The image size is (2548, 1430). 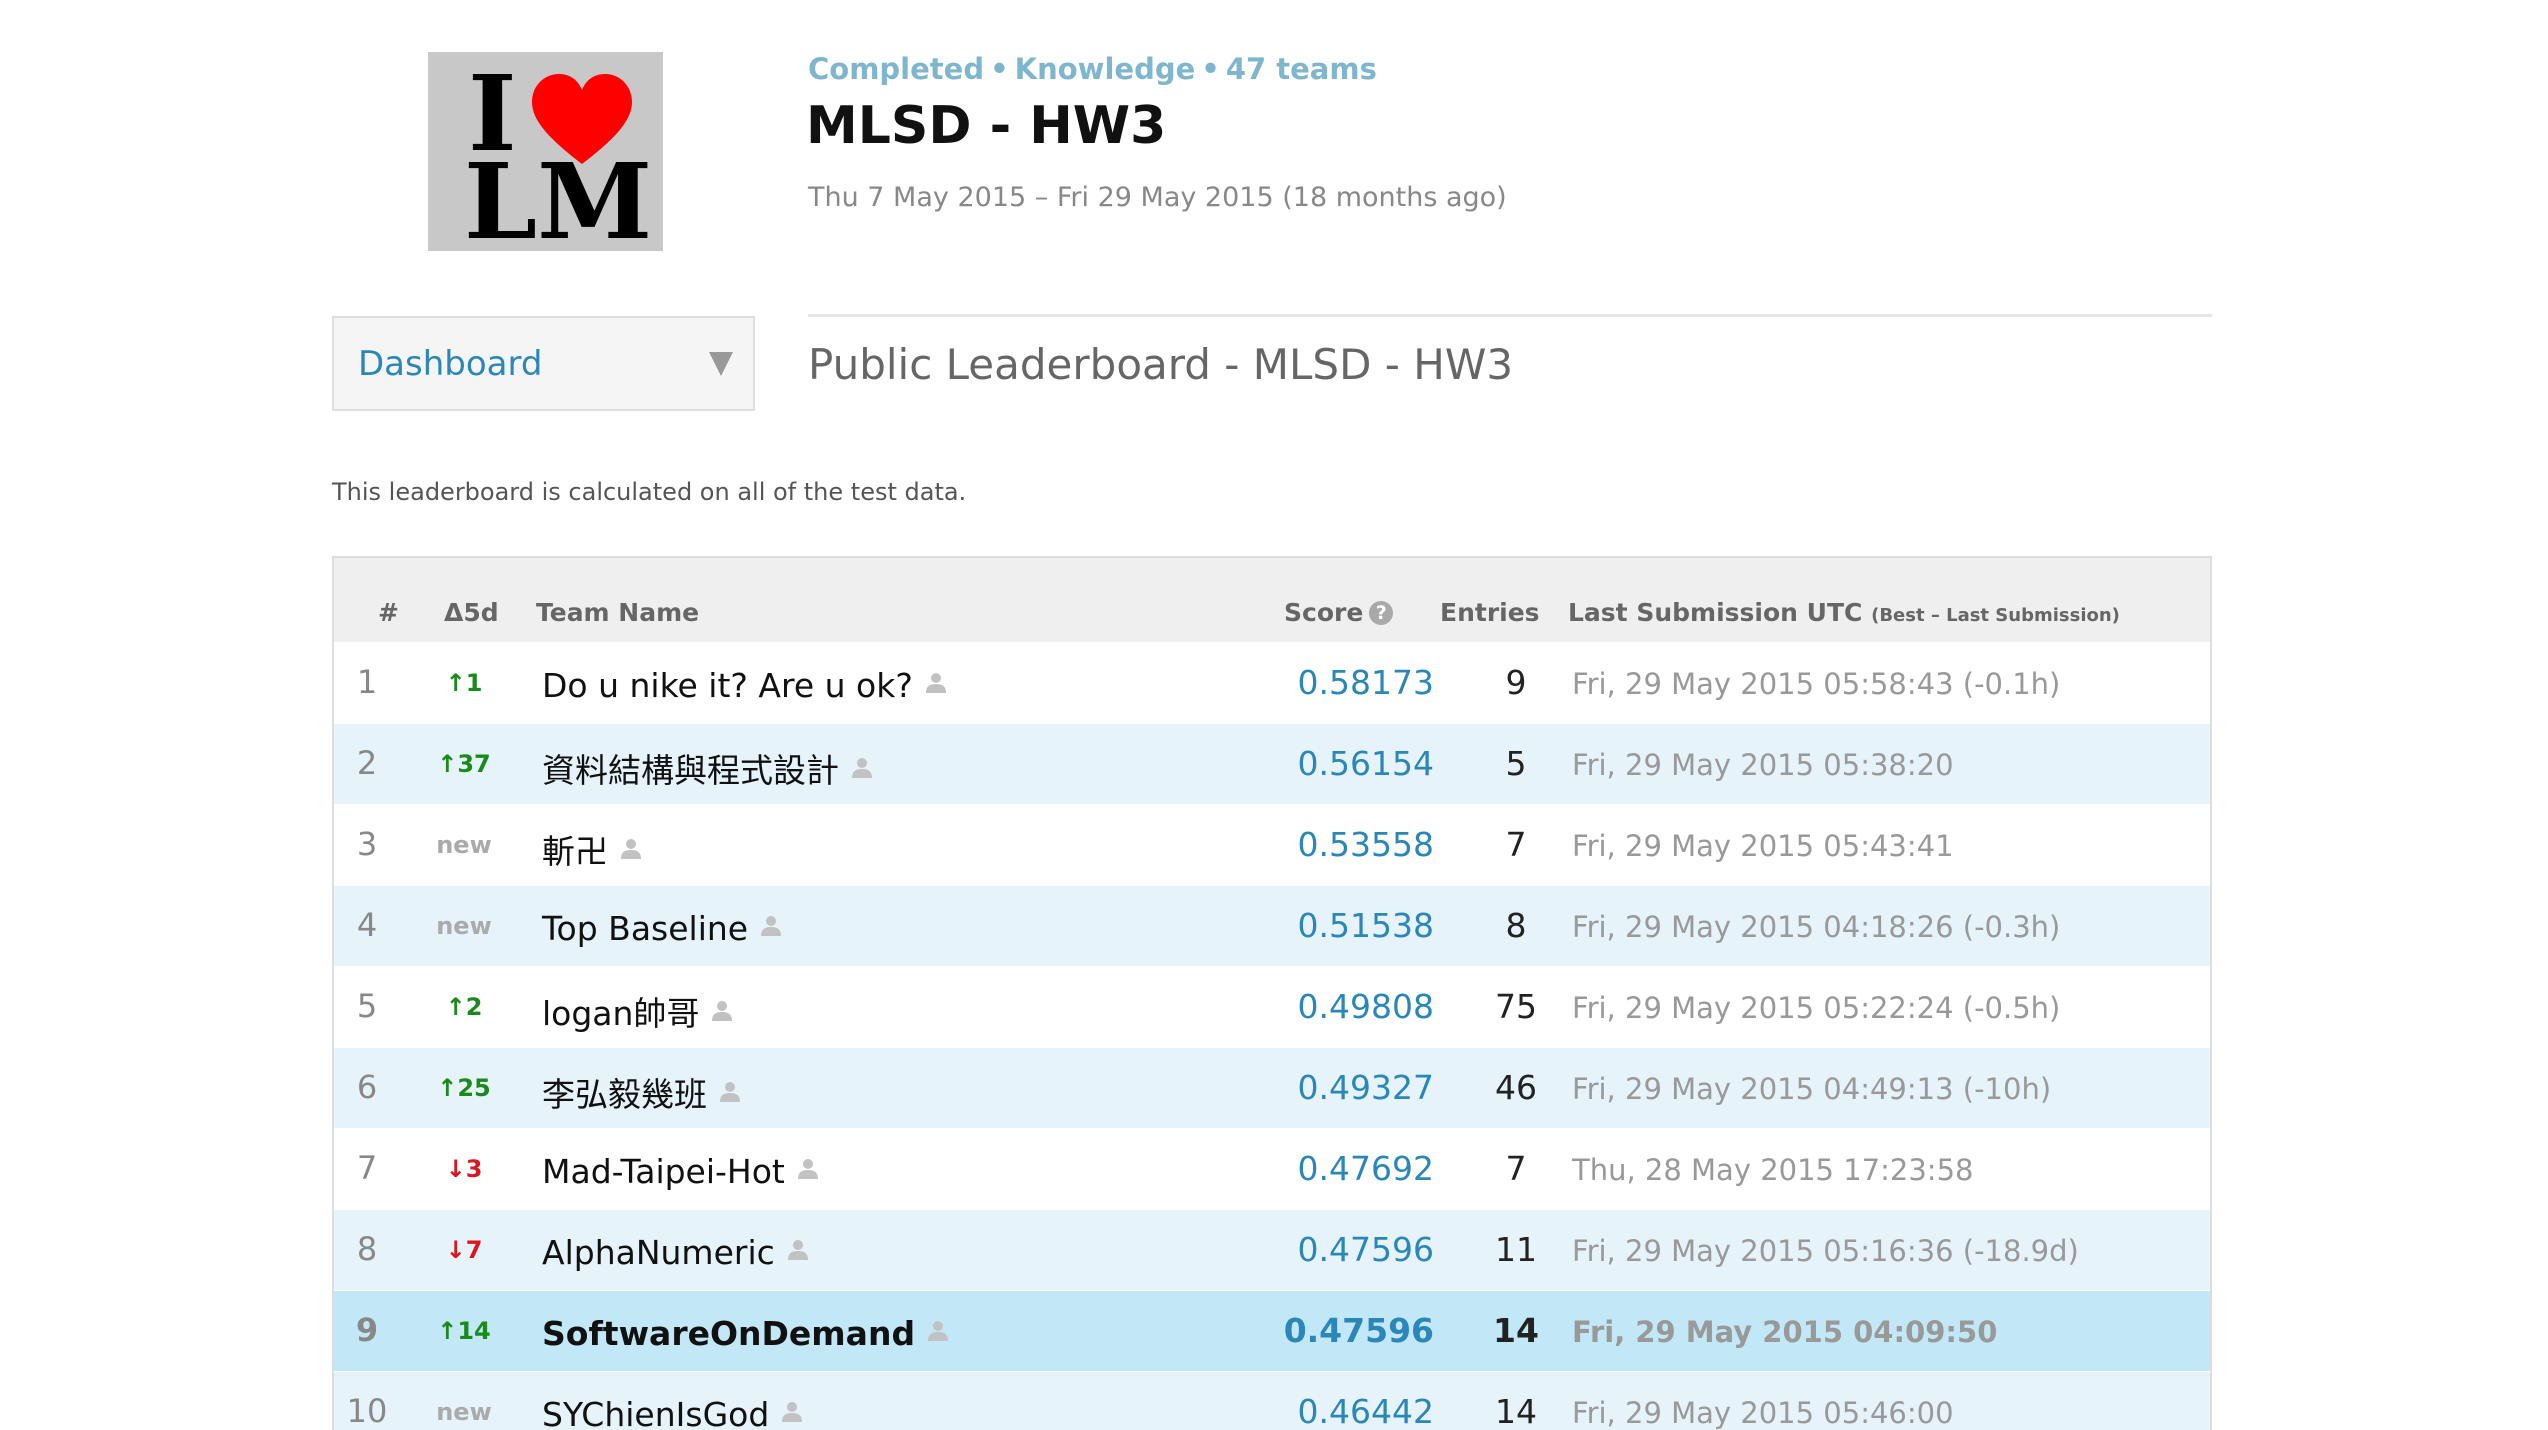 I want to click on rank-cell: 4, so click(x=367, y=925).